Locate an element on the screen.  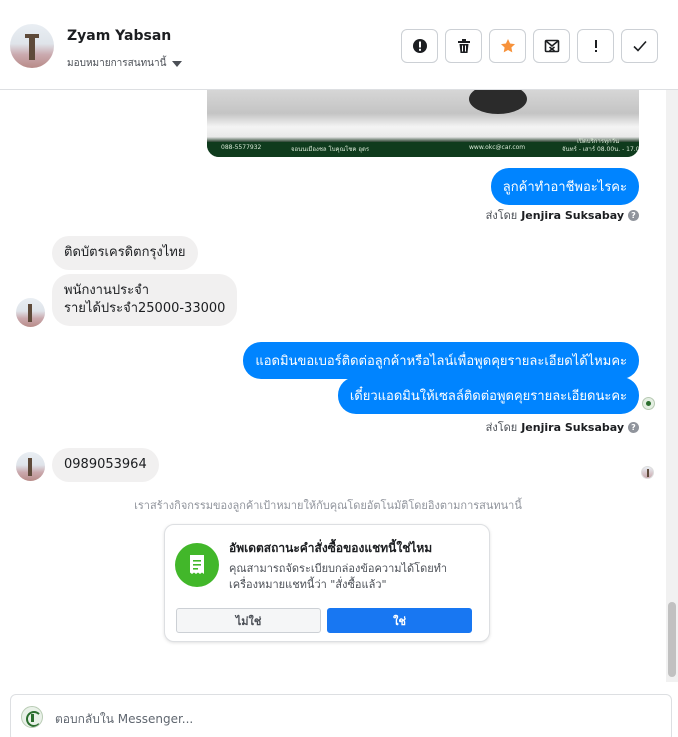
conversation-toolbar is located at coordinates (529, 46).